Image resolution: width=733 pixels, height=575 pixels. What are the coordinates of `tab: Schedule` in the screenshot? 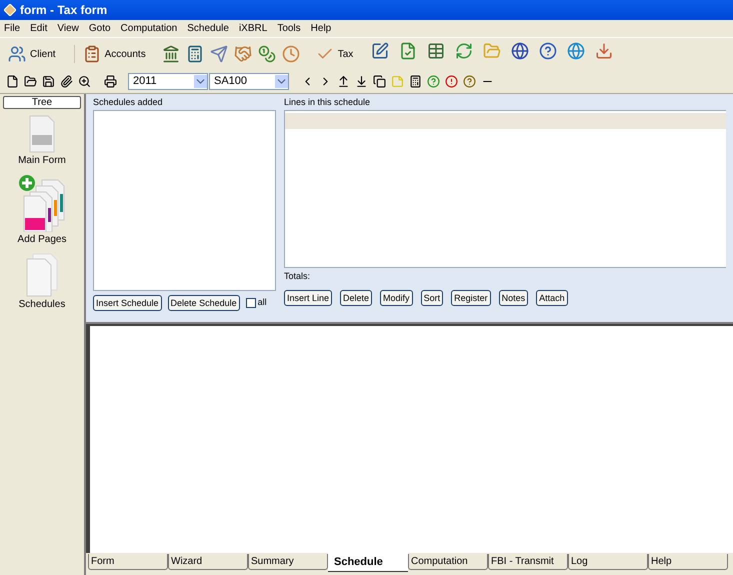 It's located at (368, 562).